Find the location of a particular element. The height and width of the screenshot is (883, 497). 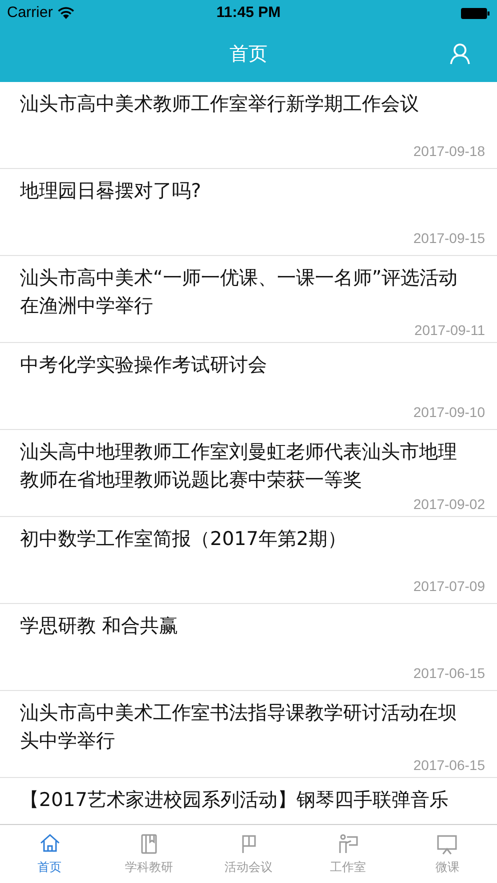

article-date: 2017-09-10 is located at coordinates (449, 412).